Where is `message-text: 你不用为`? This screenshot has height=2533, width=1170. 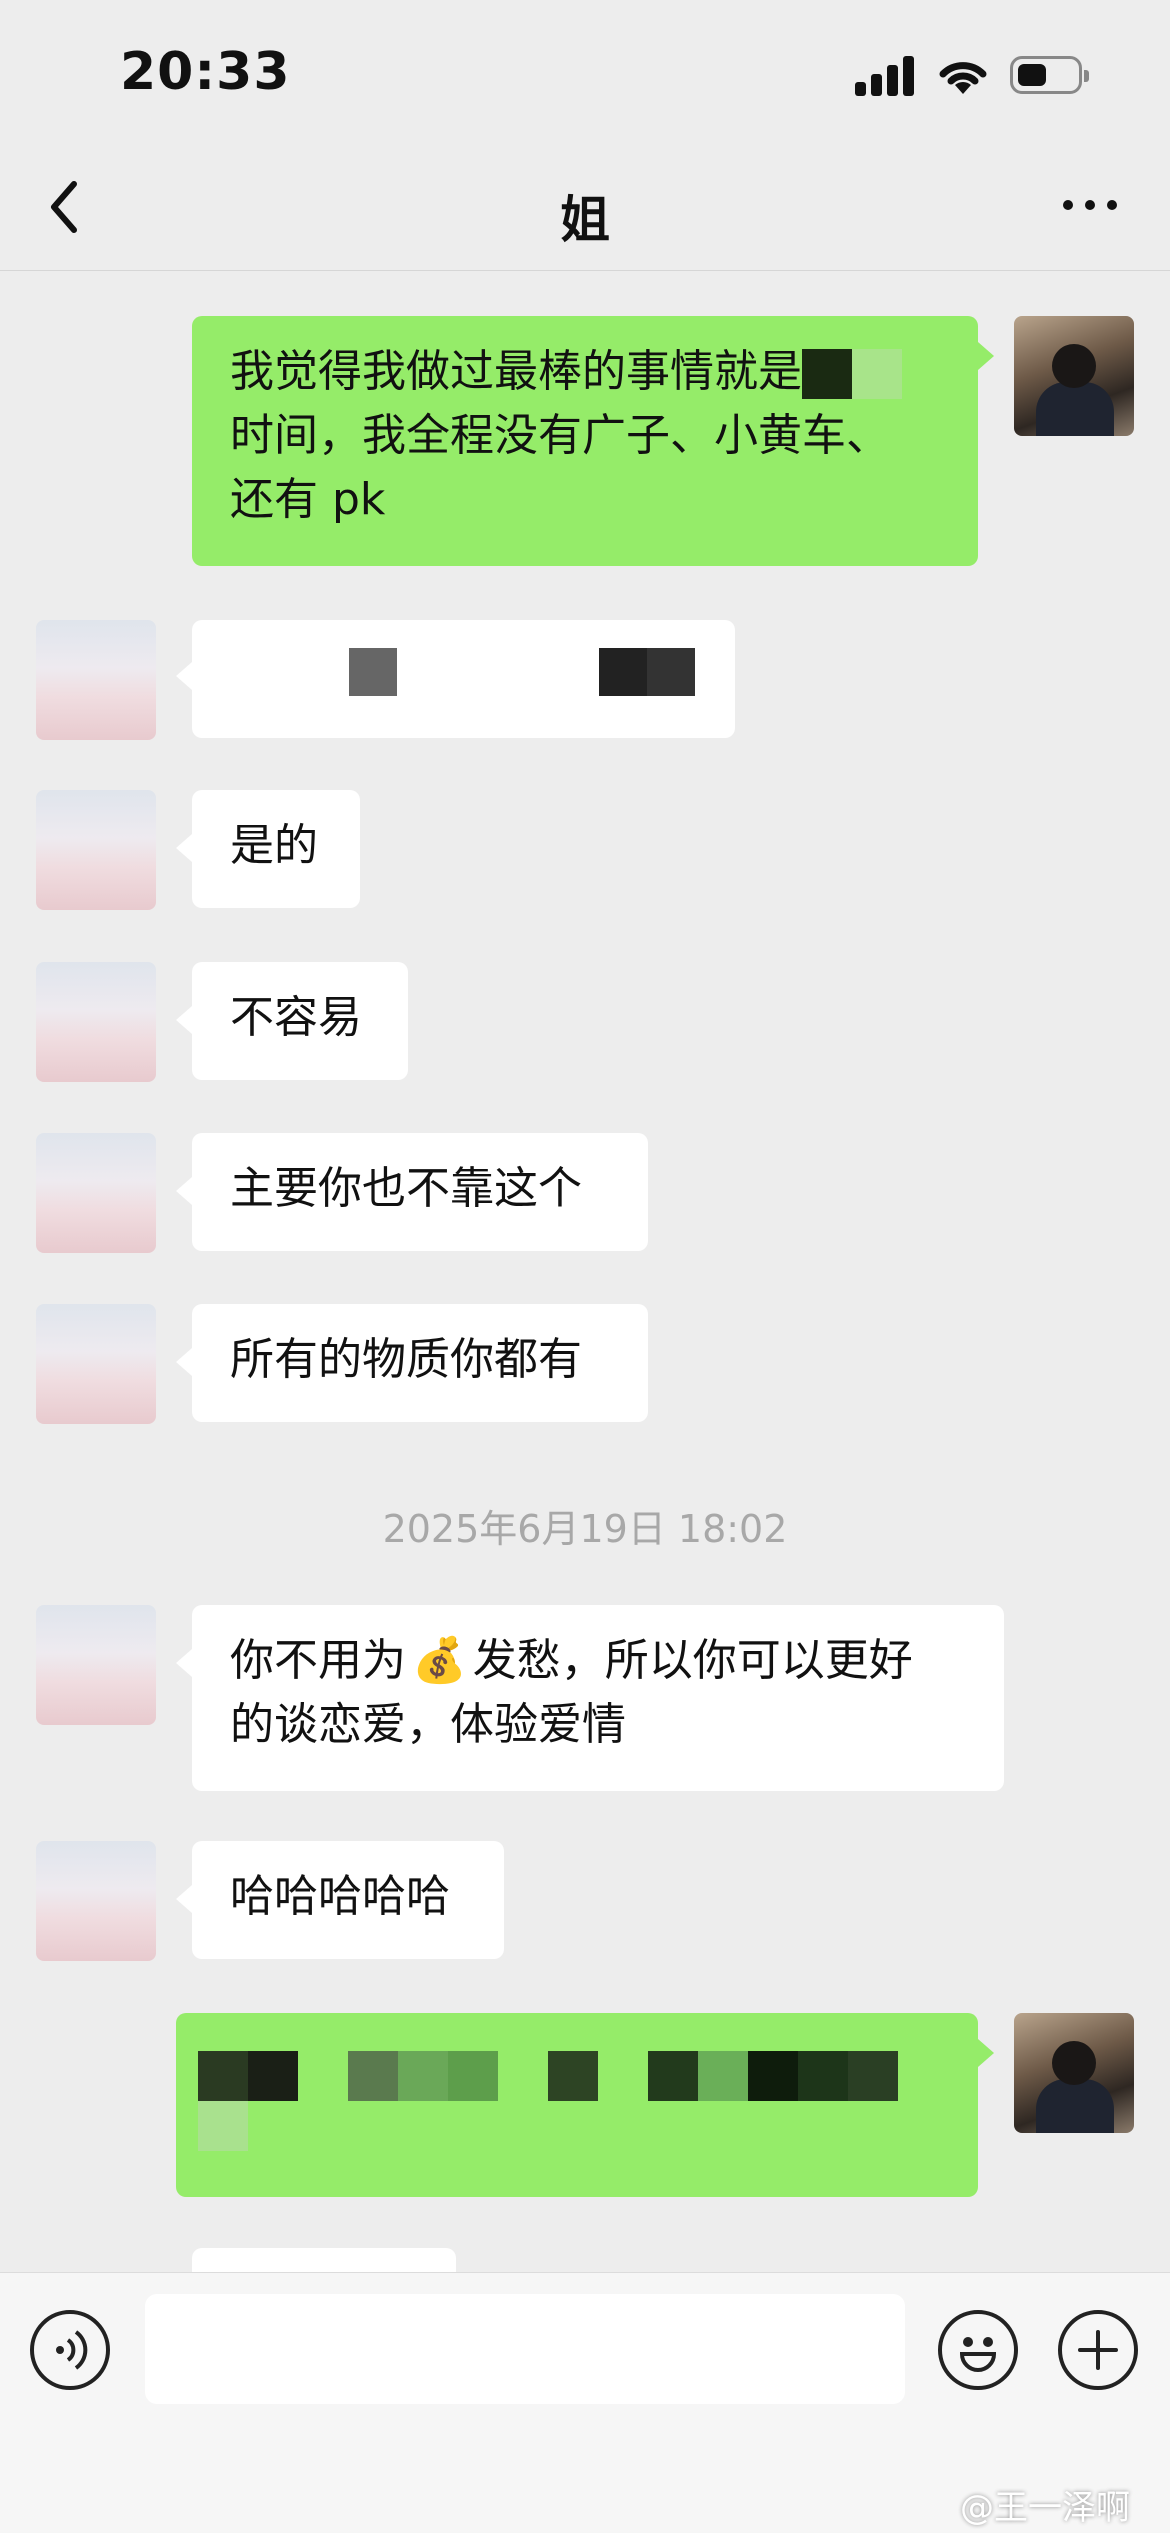
message-text: 你不用为 is located at coordinates (318, 1660).